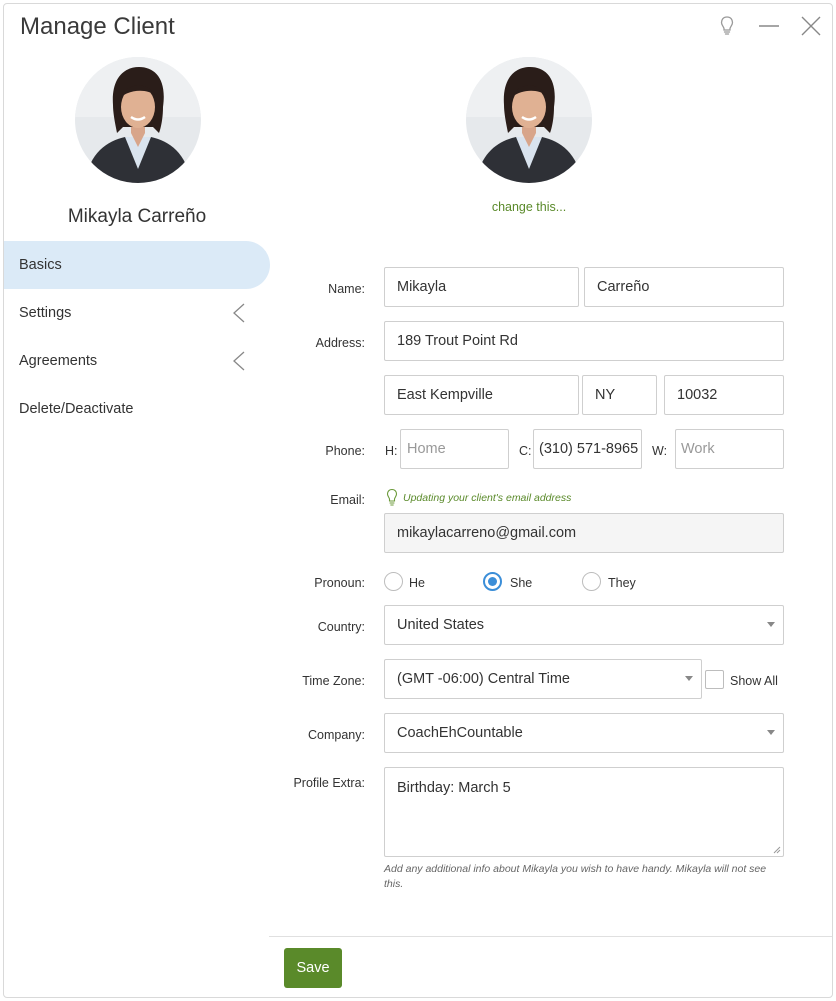 This screenshot has height=1001, width=836. What do you see at coordinates (460, 733) in the screenshot?
I see `company-value: CoachEhCountable` at bounding box center [460, 733].